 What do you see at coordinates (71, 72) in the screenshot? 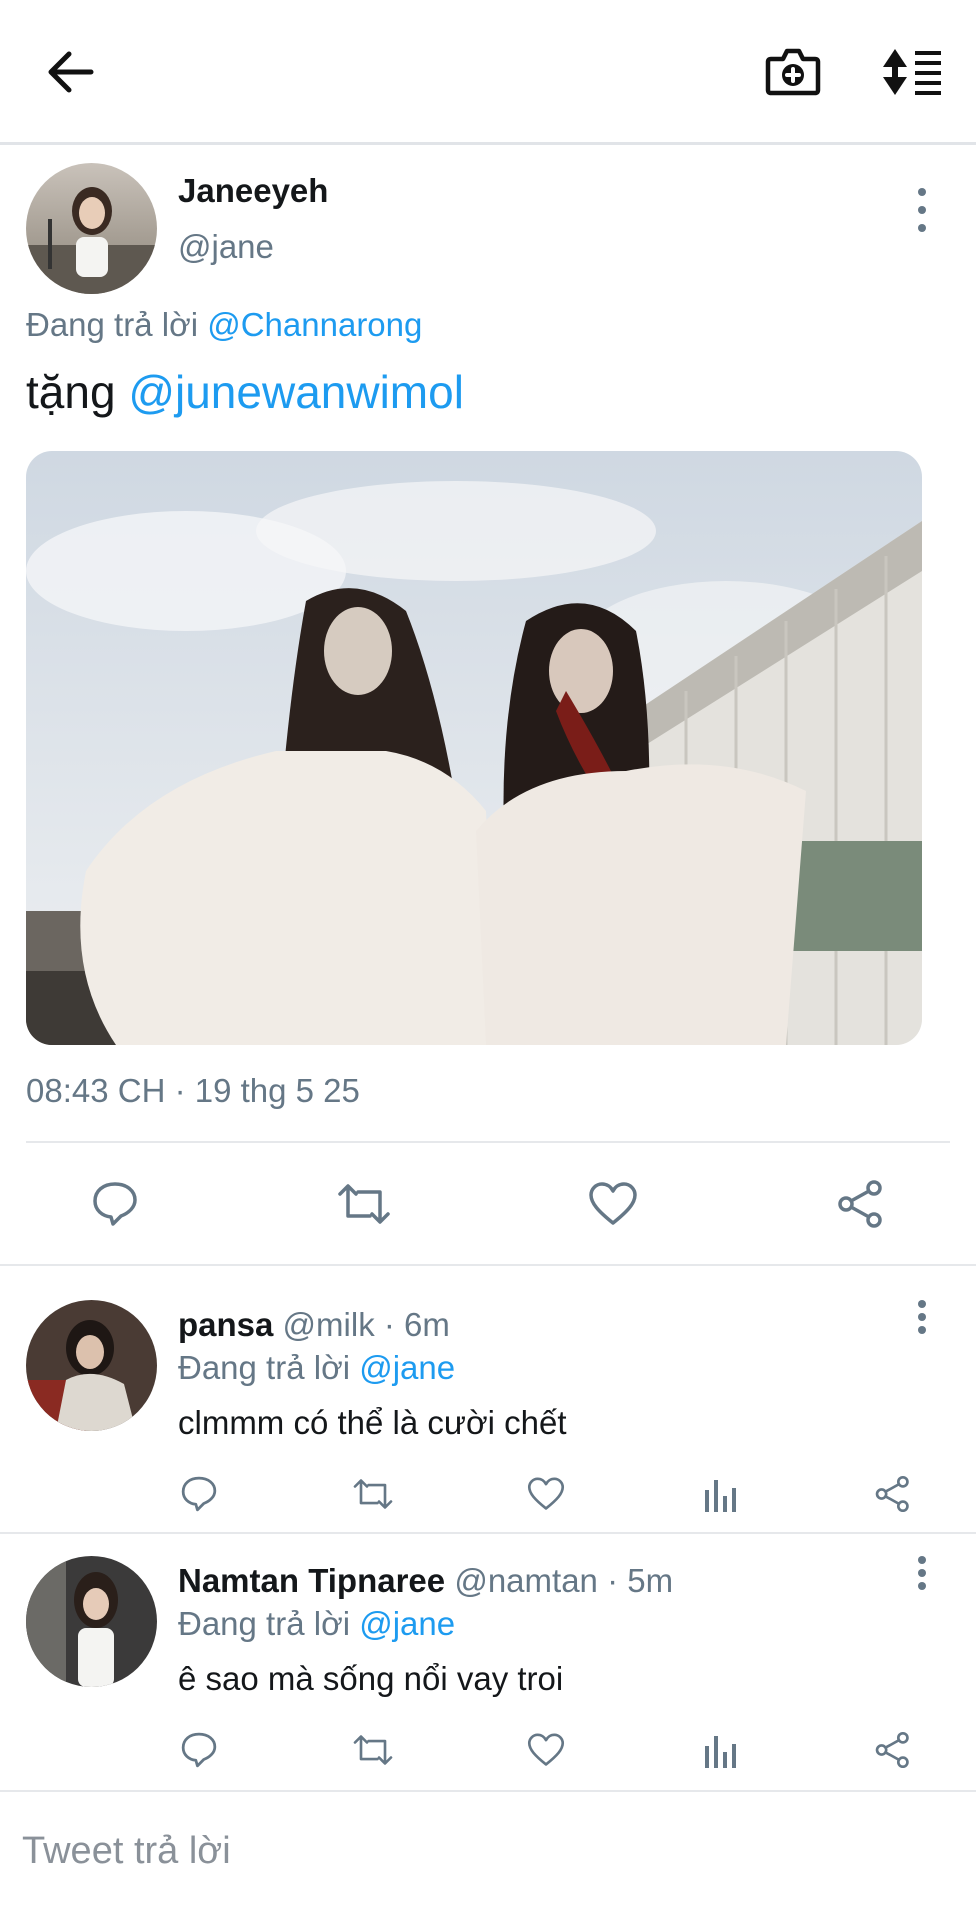
I see `back-arrow-icon` at bounding box center [71, 72].